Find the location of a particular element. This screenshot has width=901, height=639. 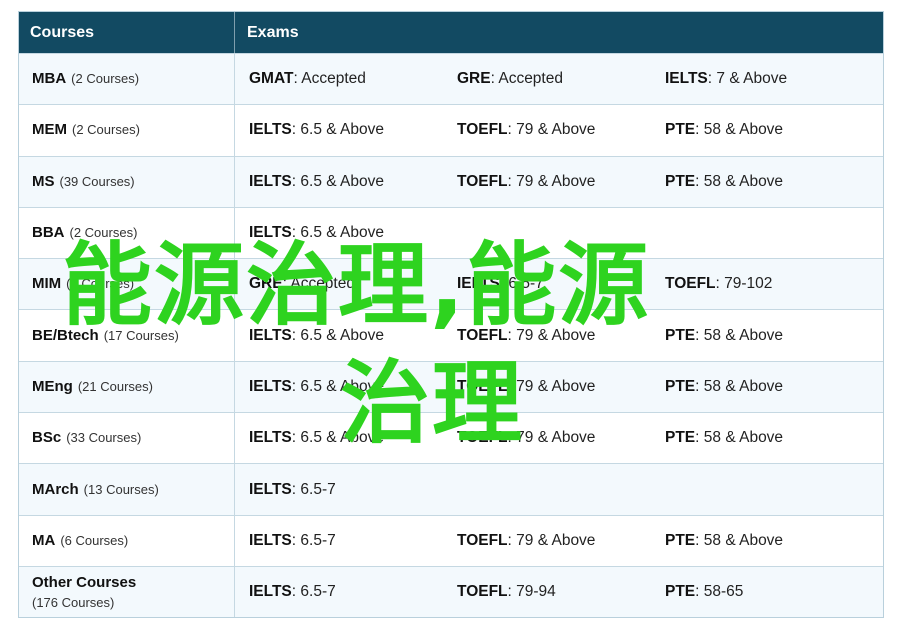

exam-requirement: GMAT: Accepted is located at coordinates (353, 79).